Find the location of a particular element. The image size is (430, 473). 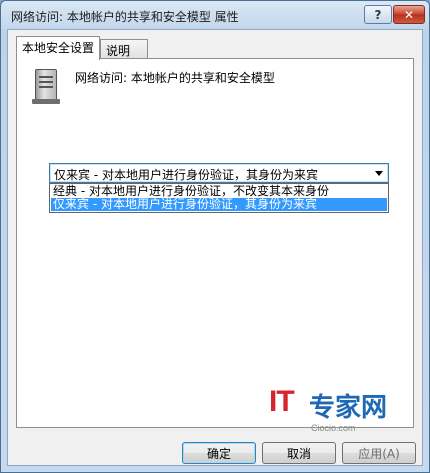

tab-local-security-setting: 本地安全设置 is located at coordinates (58, 48).